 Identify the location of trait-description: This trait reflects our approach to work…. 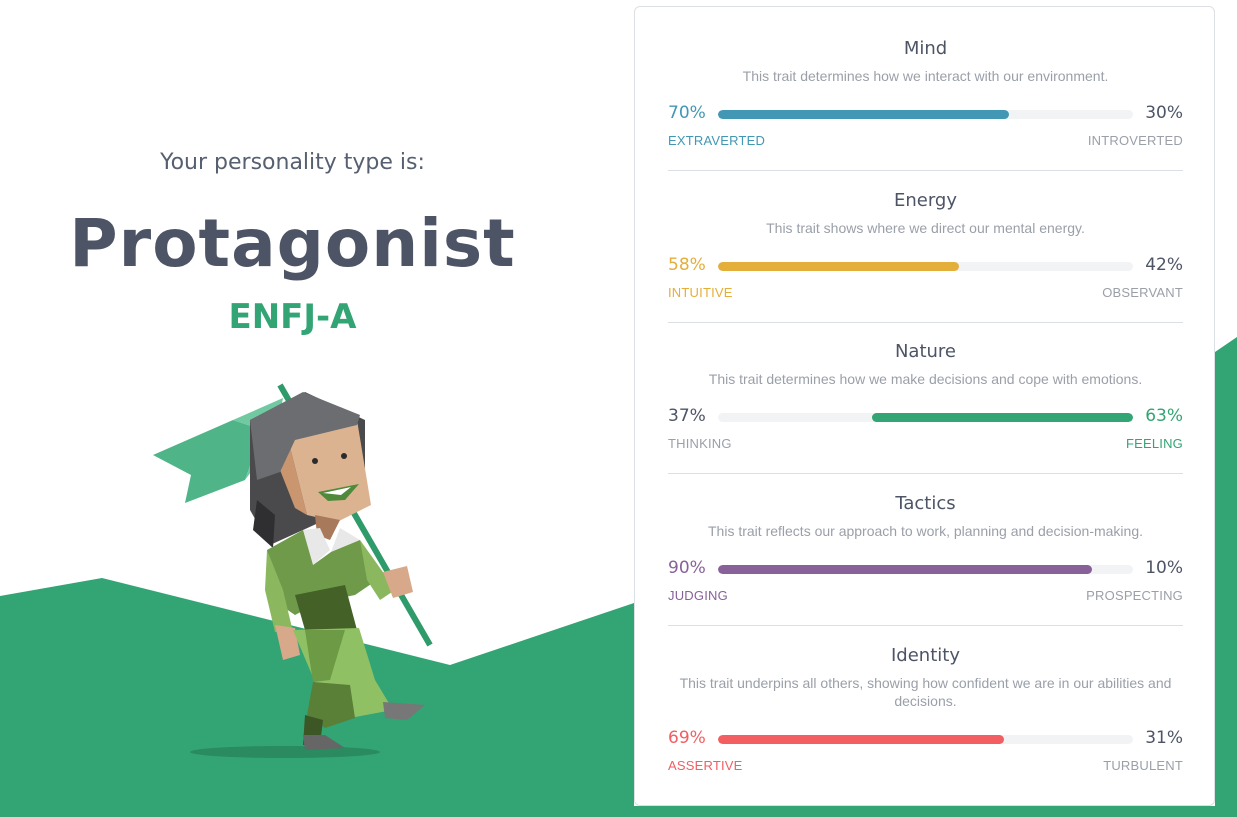
(925, 531).